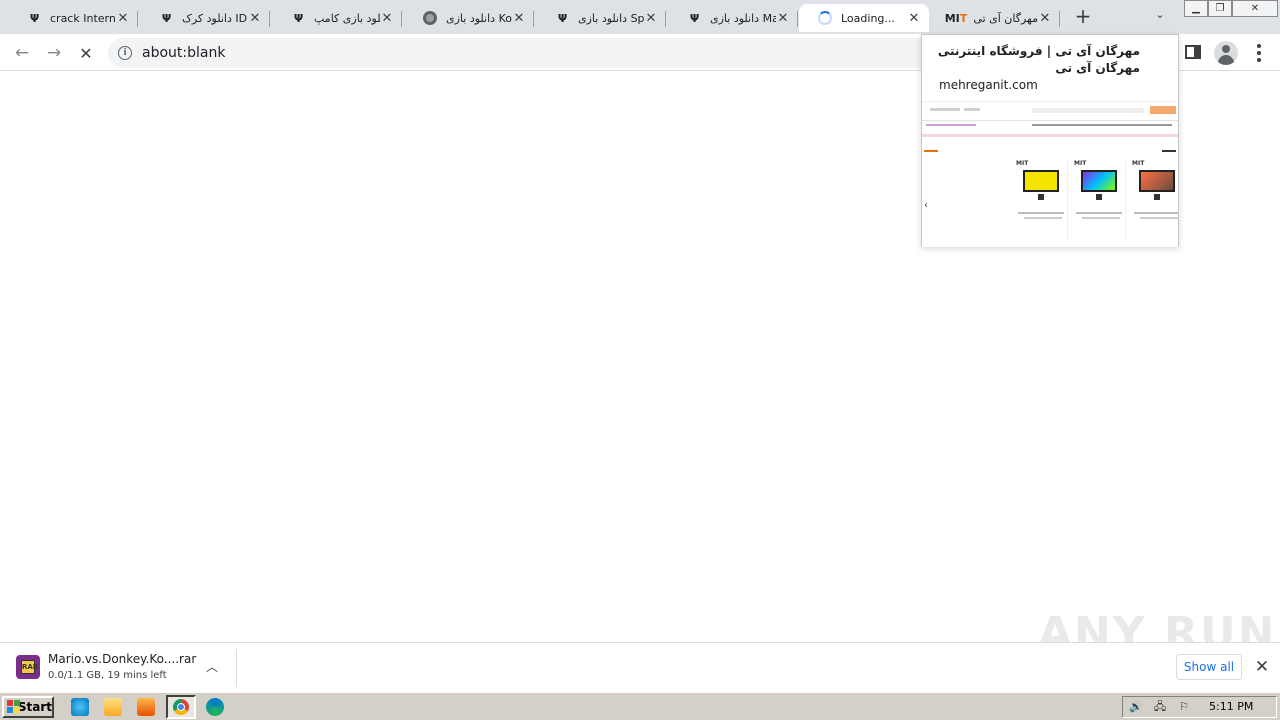 The height and width of the screenshot is (720, 1280). Describe the element at coordinates (1136, 707) in the screenshot. I see `volume-icon: 🔊` at that location.